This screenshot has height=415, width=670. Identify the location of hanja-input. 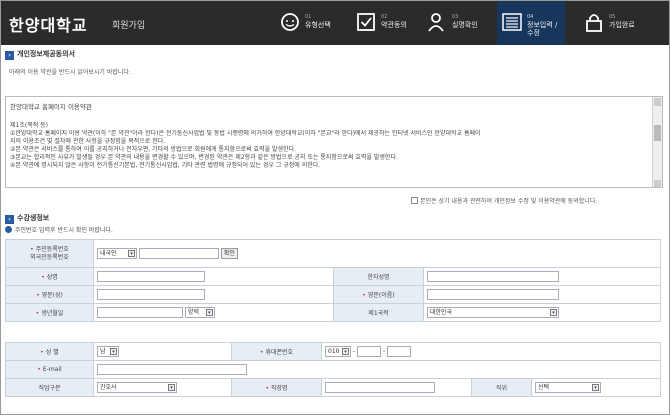
(493, 276).